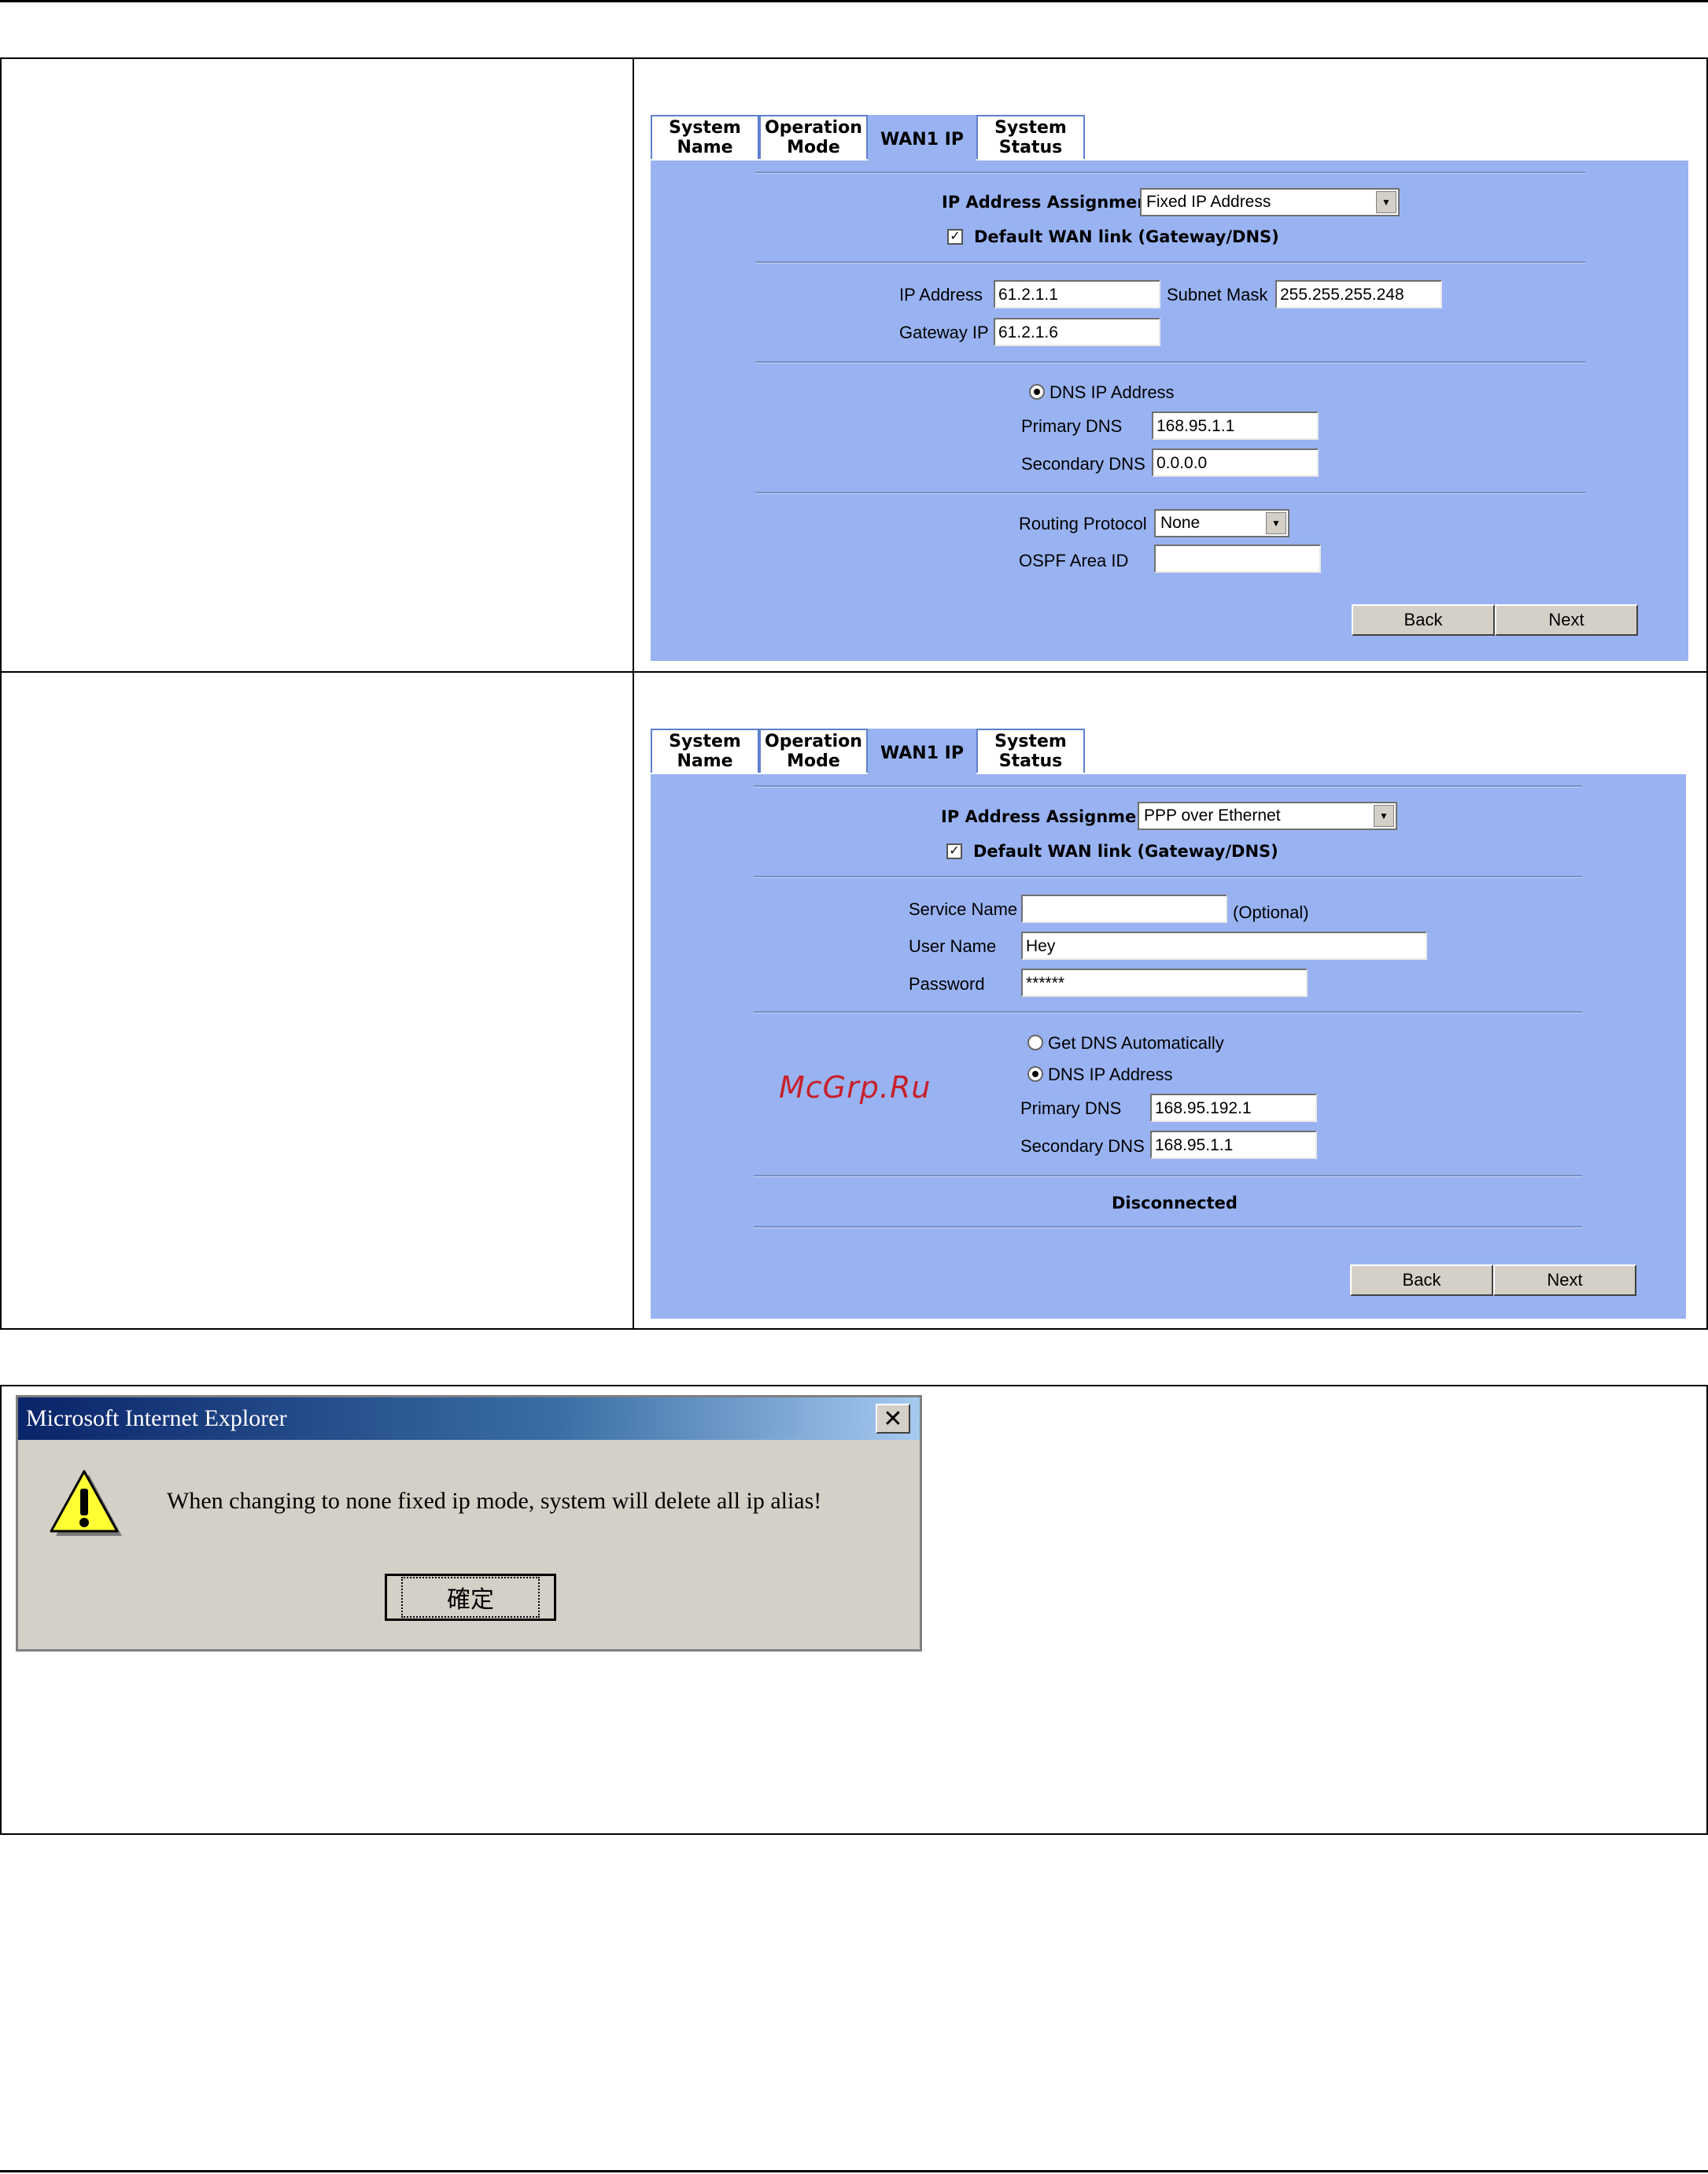 The width and height of the screenshot is (1708, 2174). Describe the element at coordinates (469, 1418) in the screenshot. I see `dialog-title-bar: Microsoft Internet Explorer ✕` at that location.